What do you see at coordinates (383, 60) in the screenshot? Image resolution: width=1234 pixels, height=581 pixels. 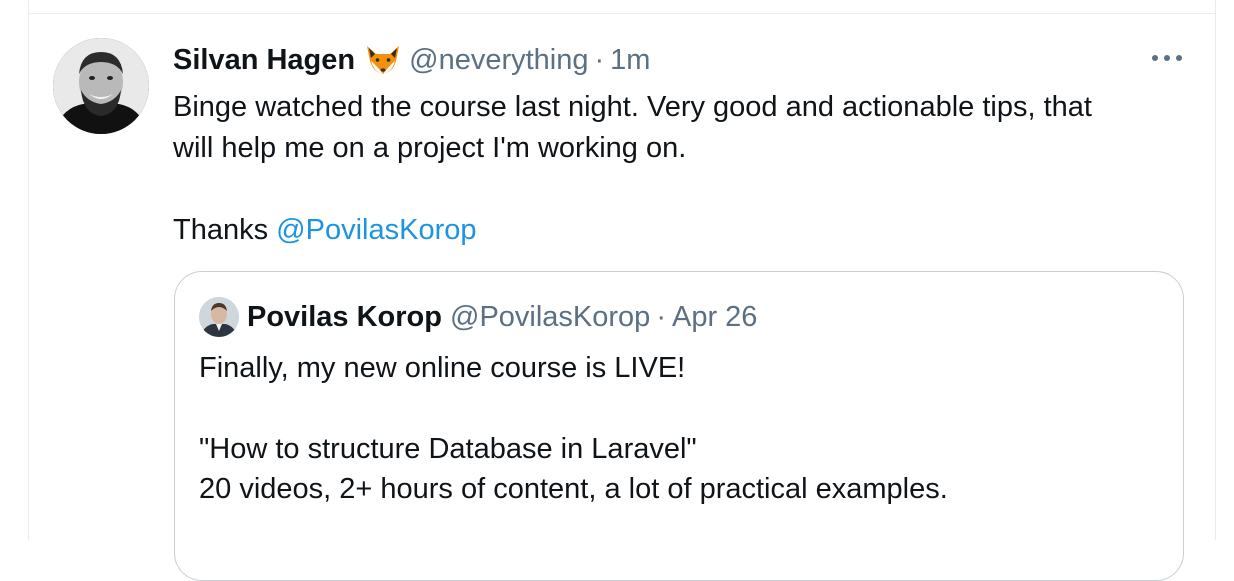 I see `fox-face-icon` at bounding box center [383, 60].